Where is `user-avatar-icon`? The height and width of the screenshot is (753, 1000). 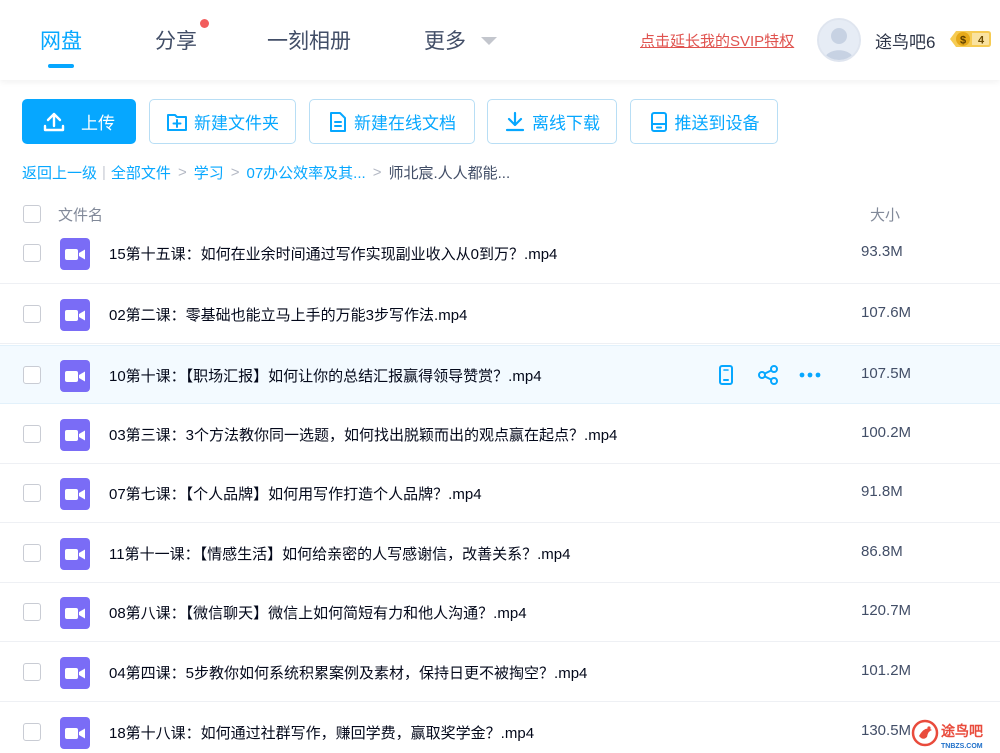
user-avatar-icon is located at coordinates (839, 40).